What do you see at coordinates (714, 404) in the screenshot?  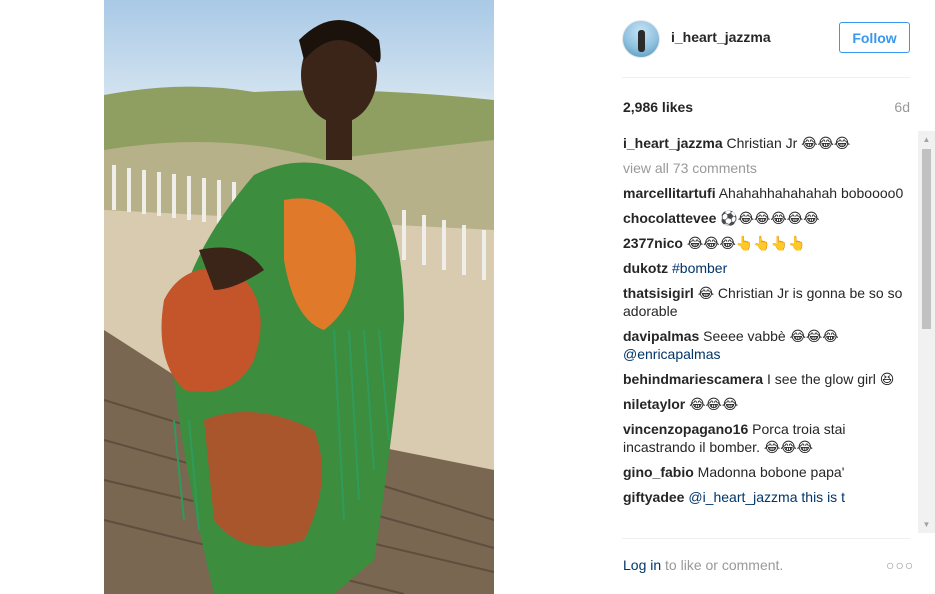 I see `comment-text: 😂😂😂` at bounding box center [714, 404].